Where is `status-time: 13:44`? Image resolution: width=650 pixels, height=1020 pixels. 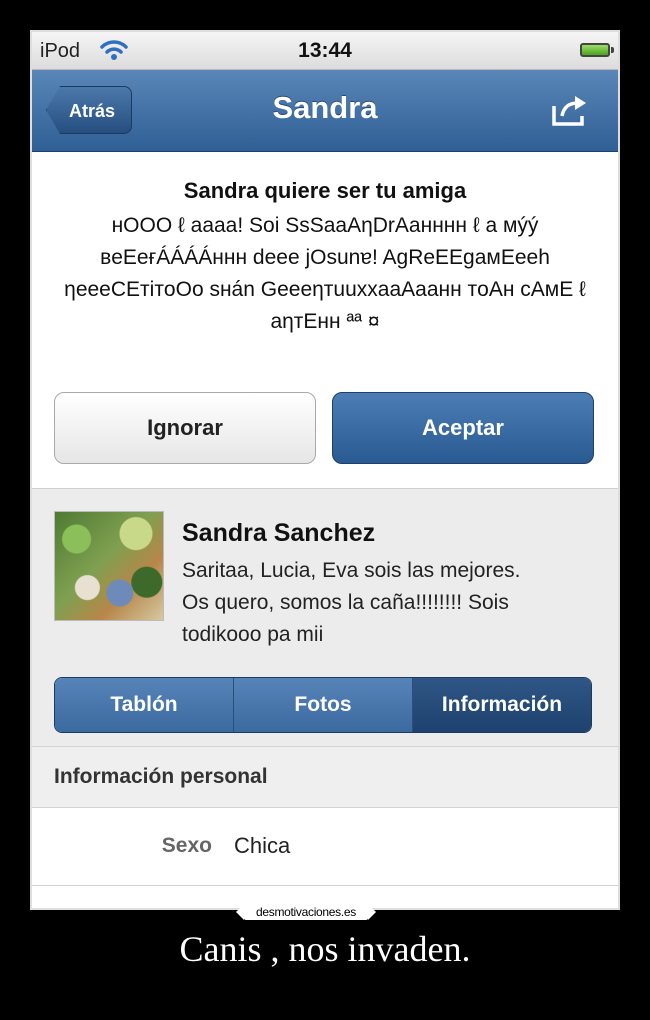
status-time: 13:44 is located at coordinates (325, 50).